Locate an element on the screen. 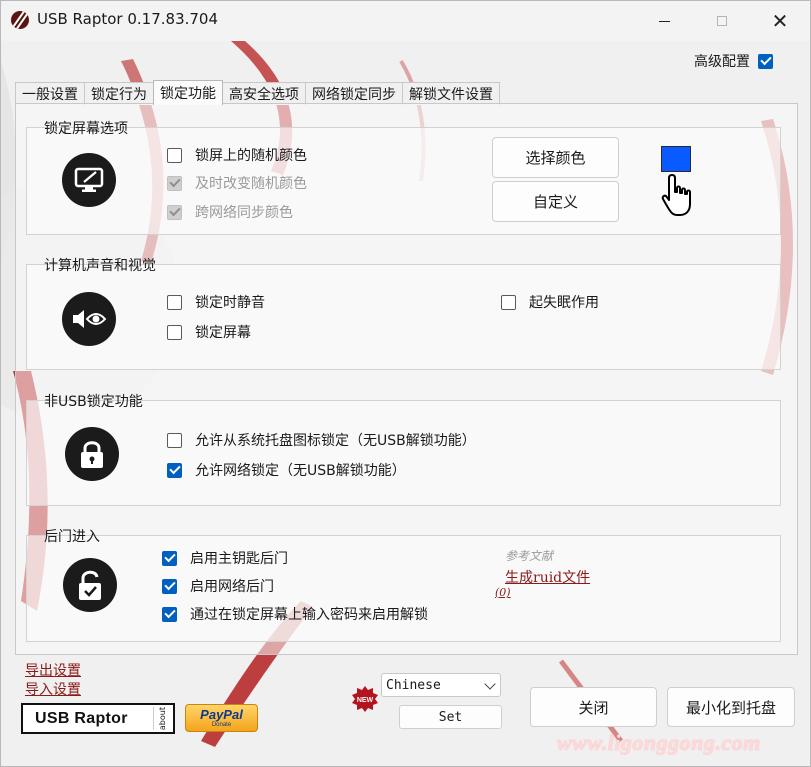  import-settings-link: 导入设置 is located at coordinates (53, 689).